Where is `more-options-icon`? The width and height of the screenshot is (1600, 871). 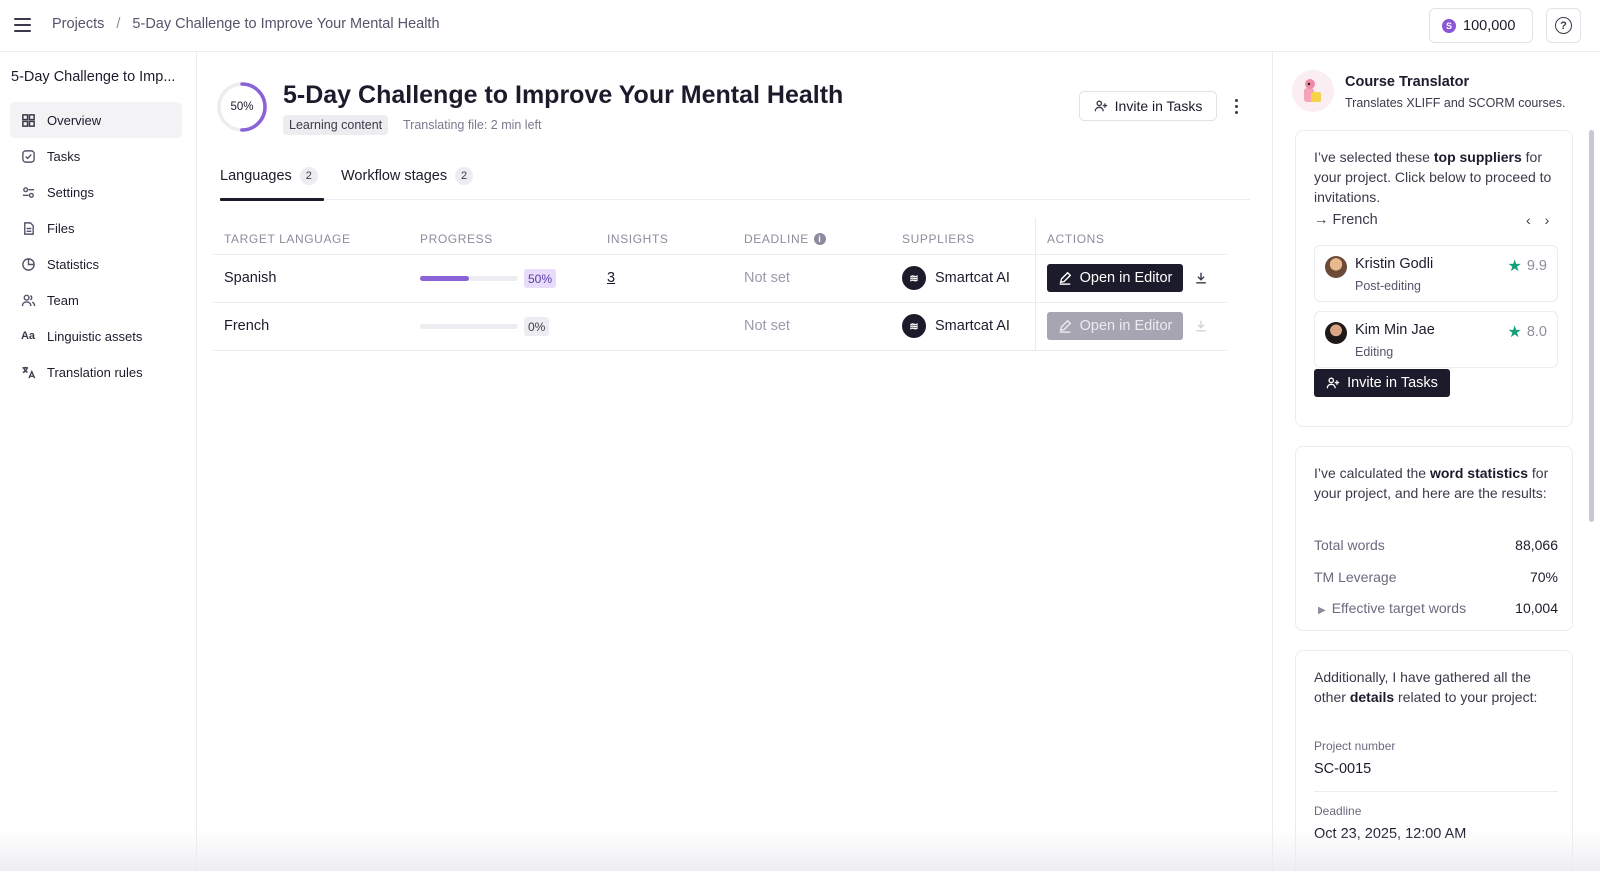 more-options-icon is located at coordinates (1236, 106).